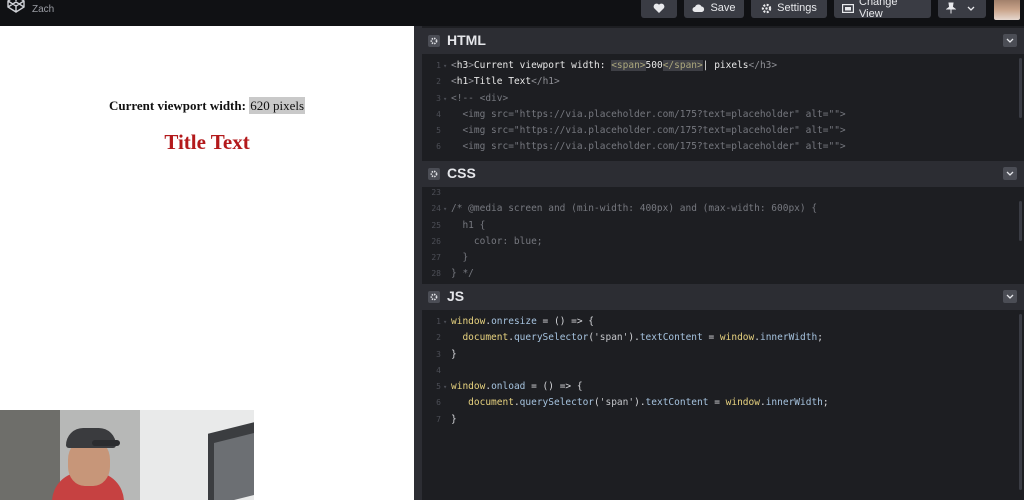 Image resolution: width=1024 pixels, height=500 pixels. What do you see at coordinates (480, 98) in the screenshot?
I see `code-line: <!-- <div>` at bounding box center [480, 98].